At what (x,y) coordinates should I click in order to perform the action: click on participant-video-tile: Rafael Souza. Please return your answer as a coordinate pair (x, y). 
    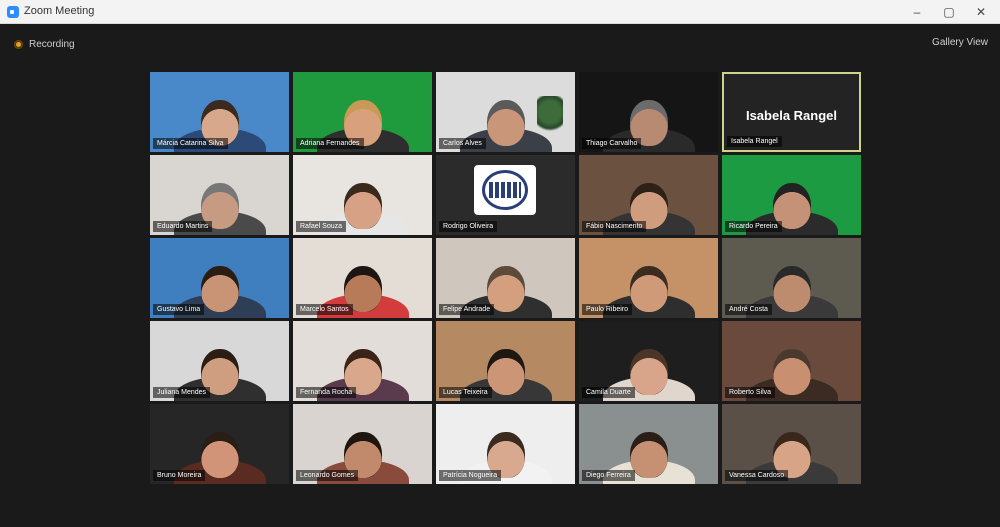
    Looking at the image, I should click on (362, 195).